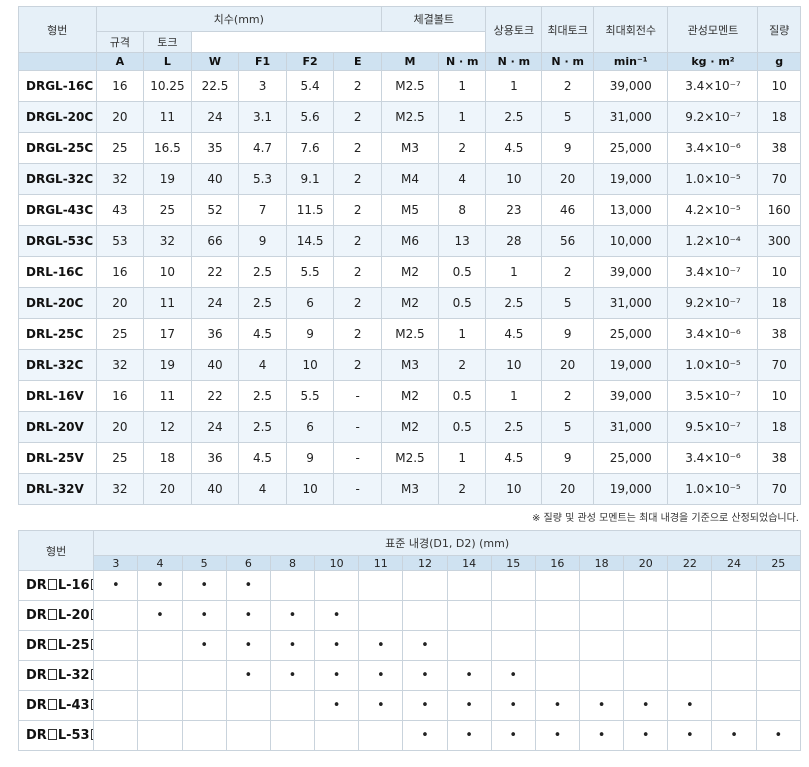  I want to click on bore-size-cell: 14, so click(469, 563).